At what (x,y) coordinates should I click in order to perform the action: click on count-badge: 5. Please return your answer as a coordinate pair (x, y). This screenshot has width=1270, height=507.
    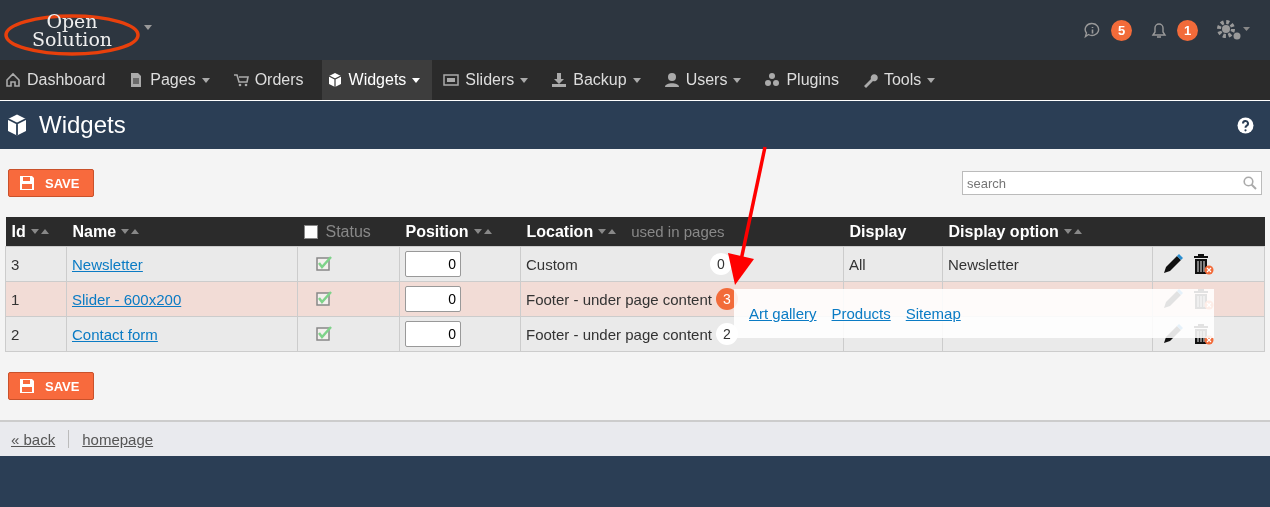
    Looking at the image, I should click on (1121, 30).